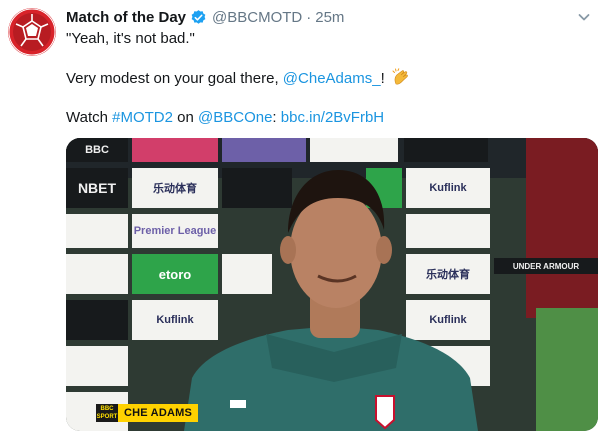  I want to click on mention-link: @CheAdams_, so click(332, 78).